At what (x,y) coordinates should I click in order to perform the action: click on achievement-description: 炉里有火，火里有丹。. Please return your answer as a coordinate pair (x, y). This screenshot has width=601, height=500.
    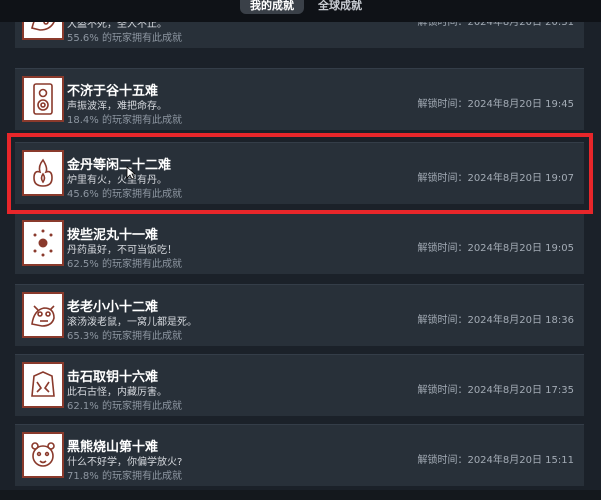
    Looking at the image, I should click on (117, 180).